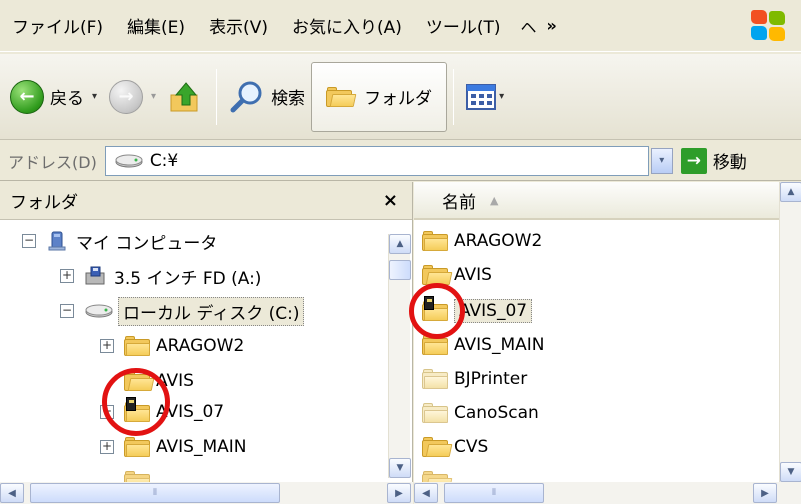 The height and width of the screenshot is (504, 801). What do you see at coordinates (769, 26) in the screenshot?
I see `windows-logo-icon` at bounding box center [769, 26].